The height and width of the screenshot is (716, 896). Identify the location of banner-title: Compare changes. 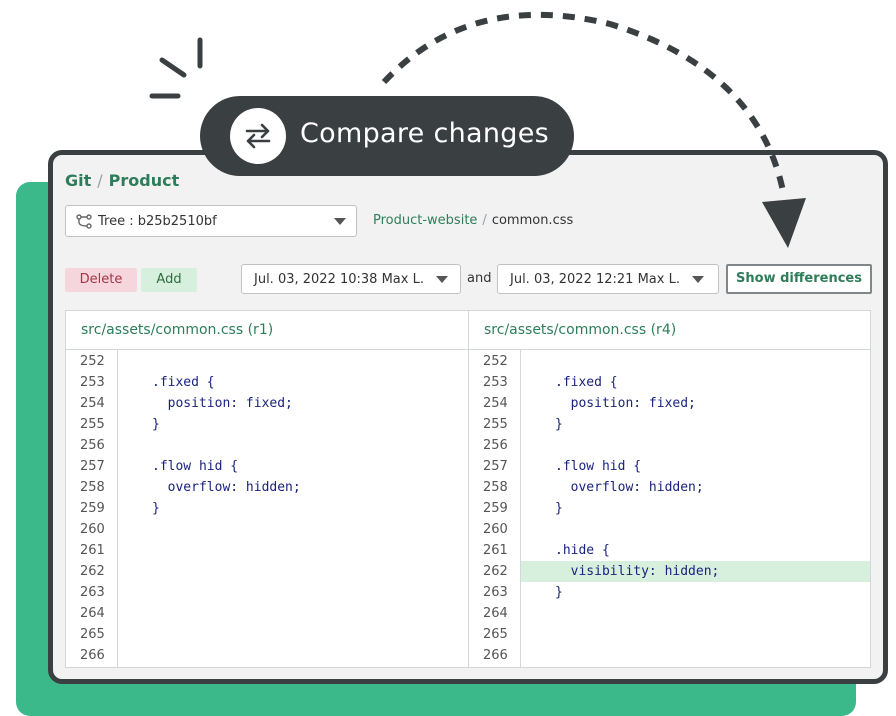
(424, 133).